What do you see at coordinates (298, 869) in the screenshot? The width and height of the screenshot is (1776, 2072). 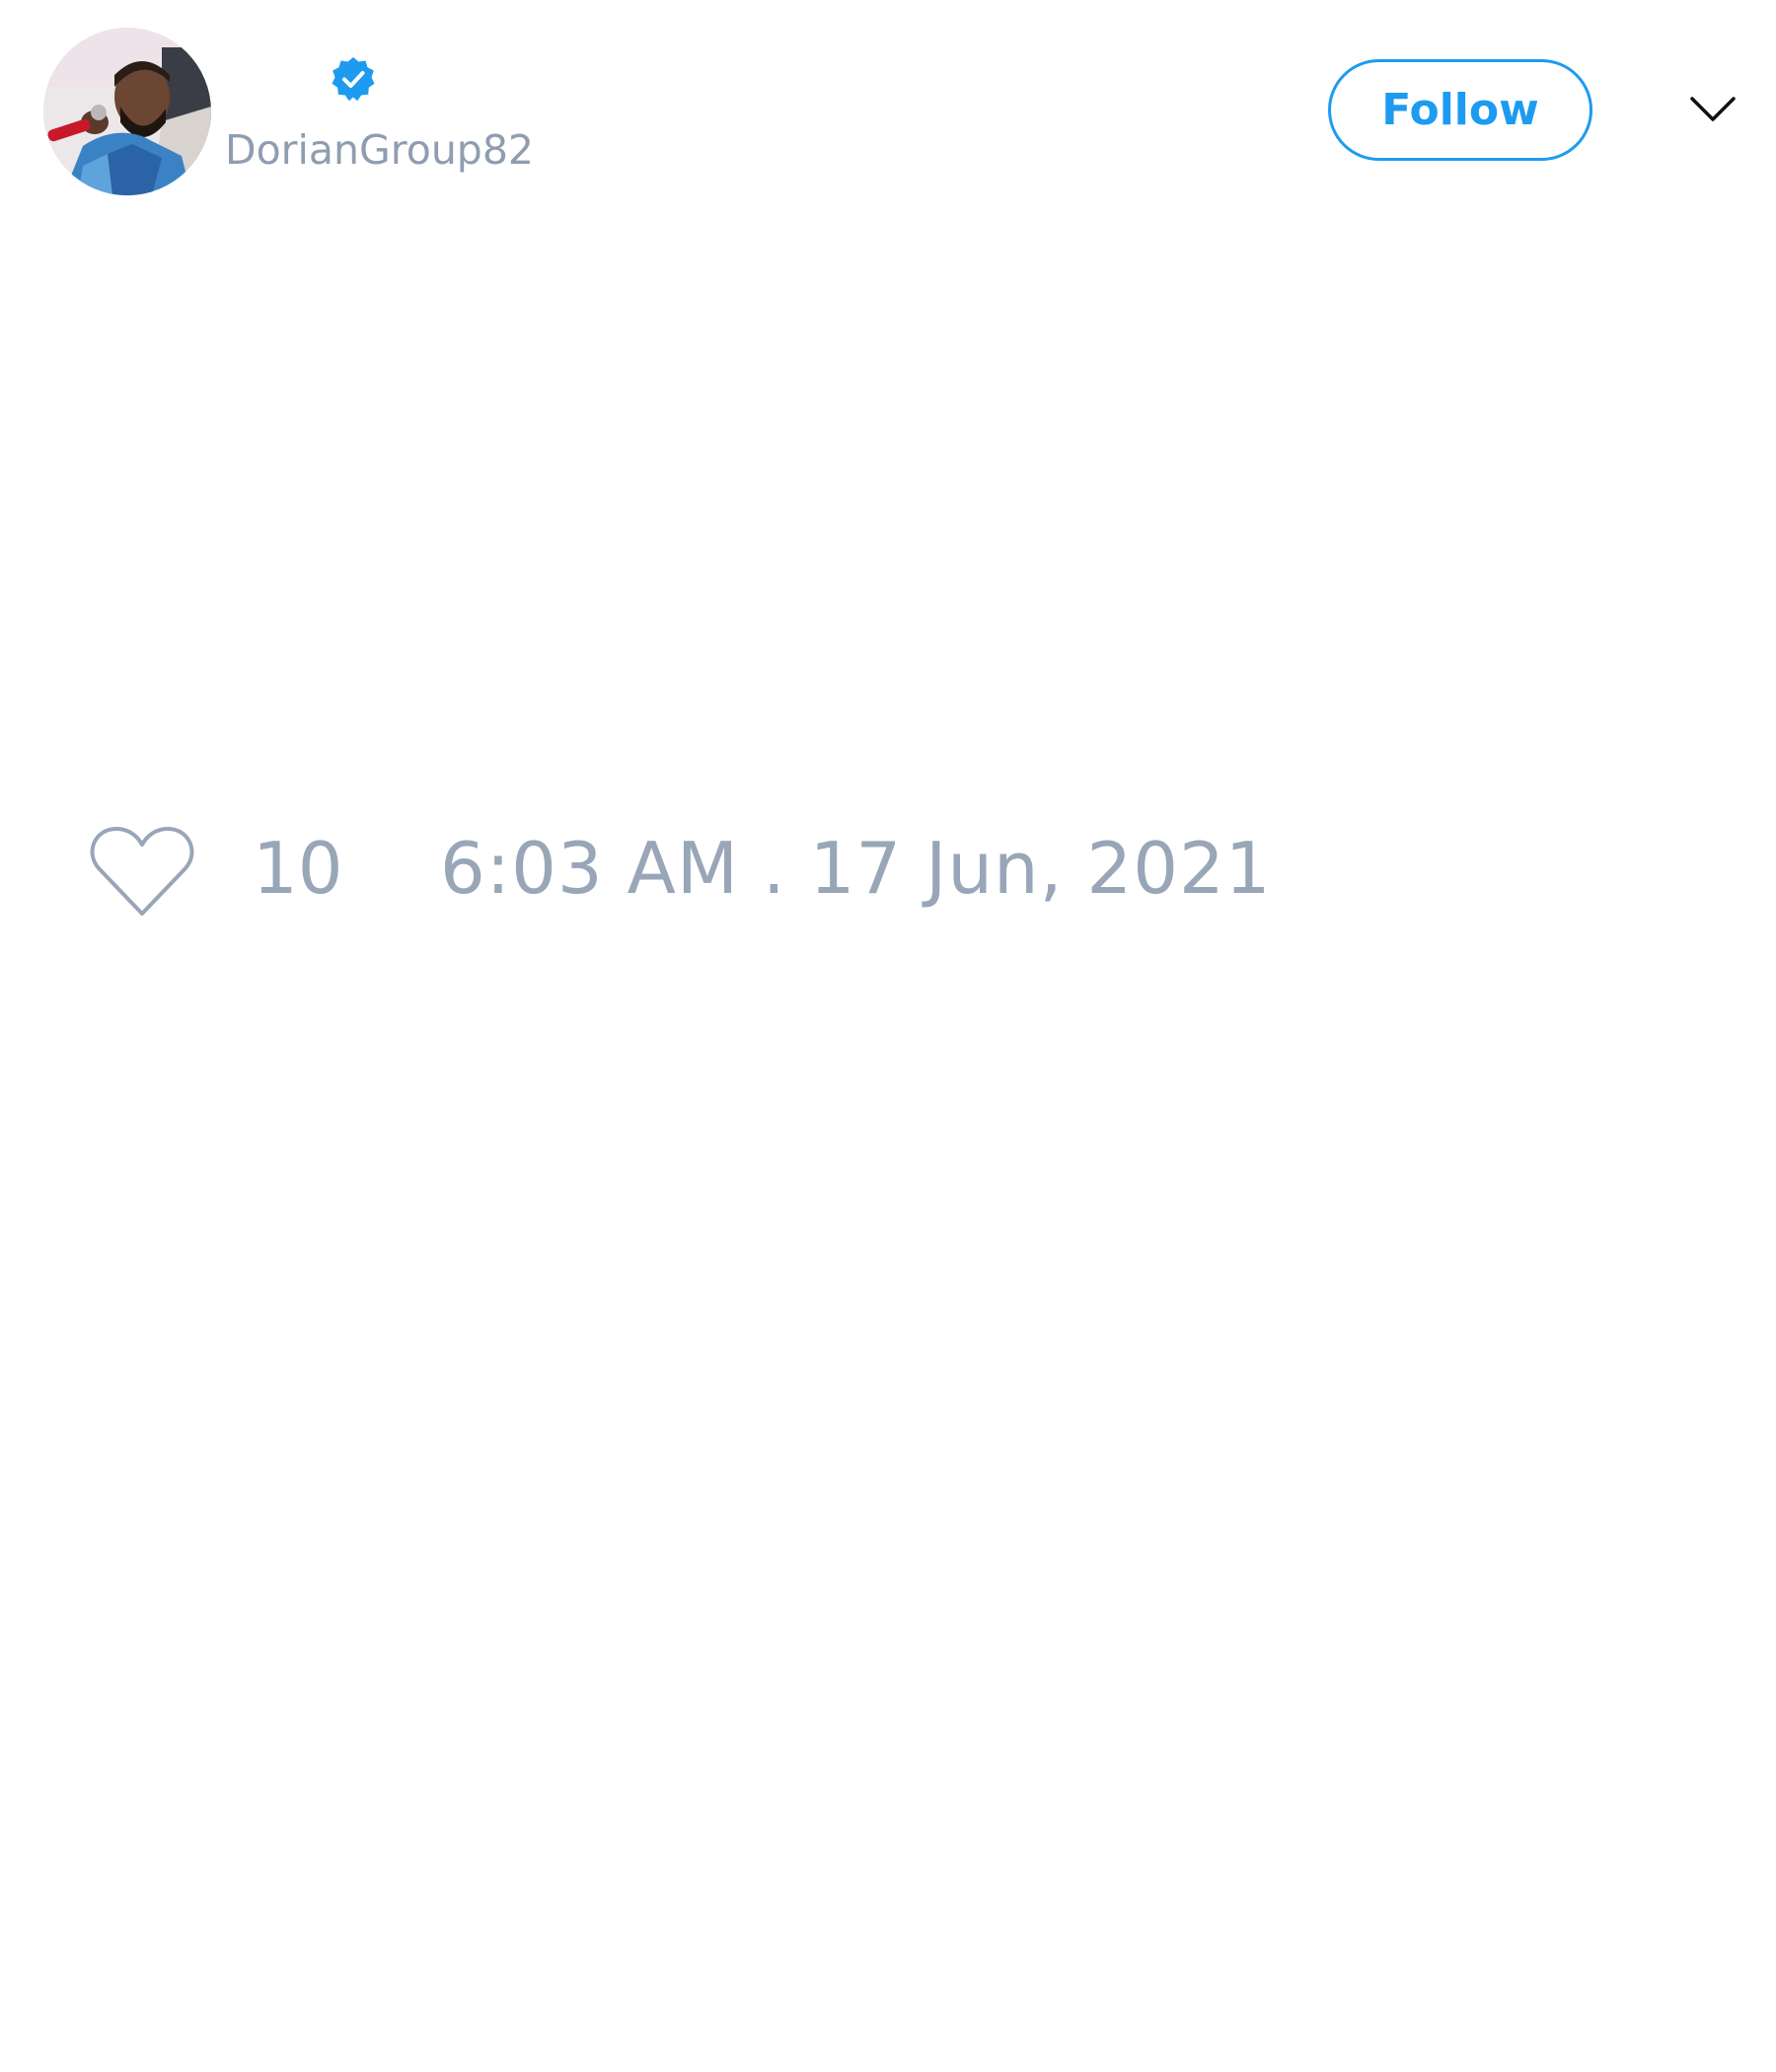 I see `like-count: 10` at bounding box center [298, 869].